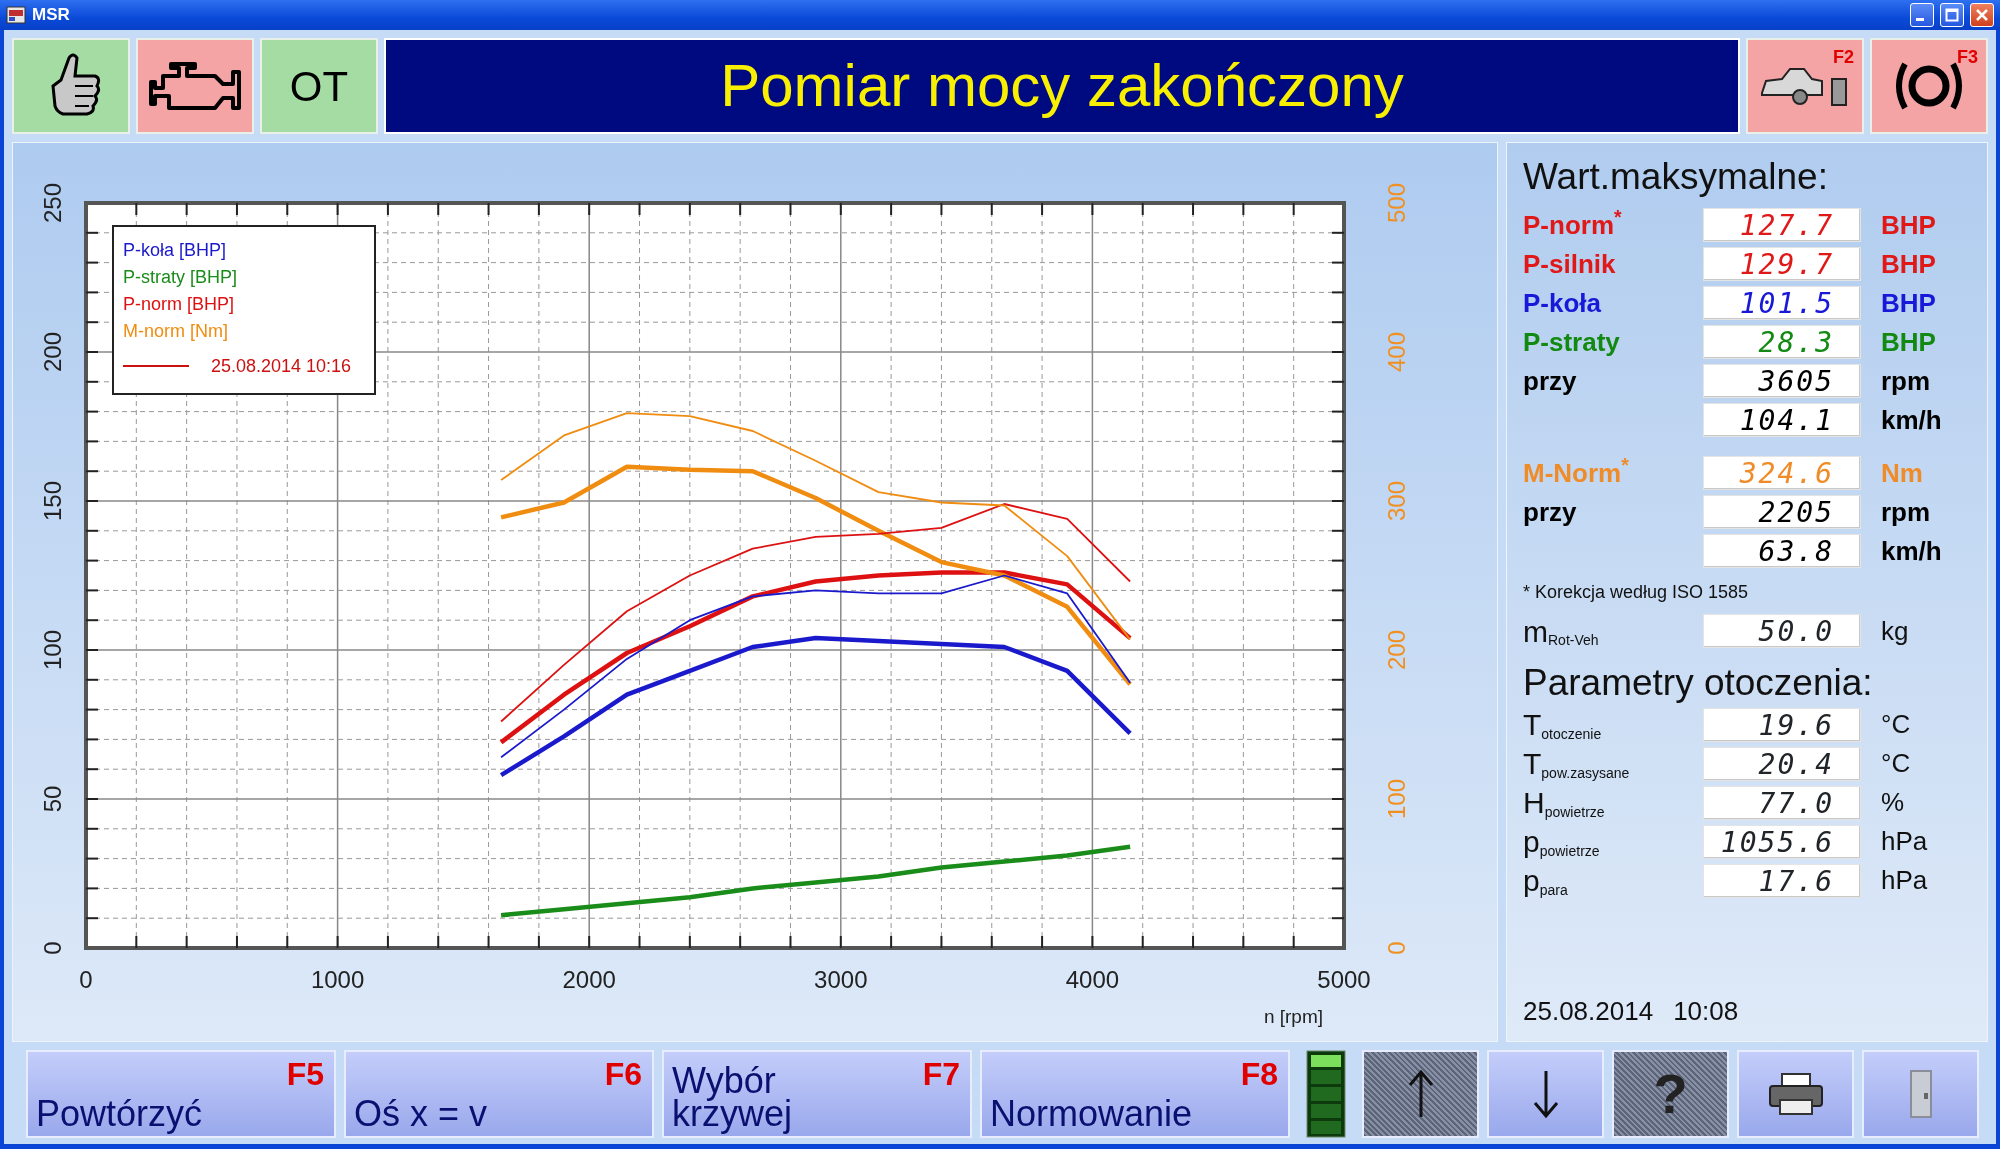  What do you see at coordinates (1782, 763) in the screenshot?
I see `value-display: 20.4` at bounding box center [1782, 763].